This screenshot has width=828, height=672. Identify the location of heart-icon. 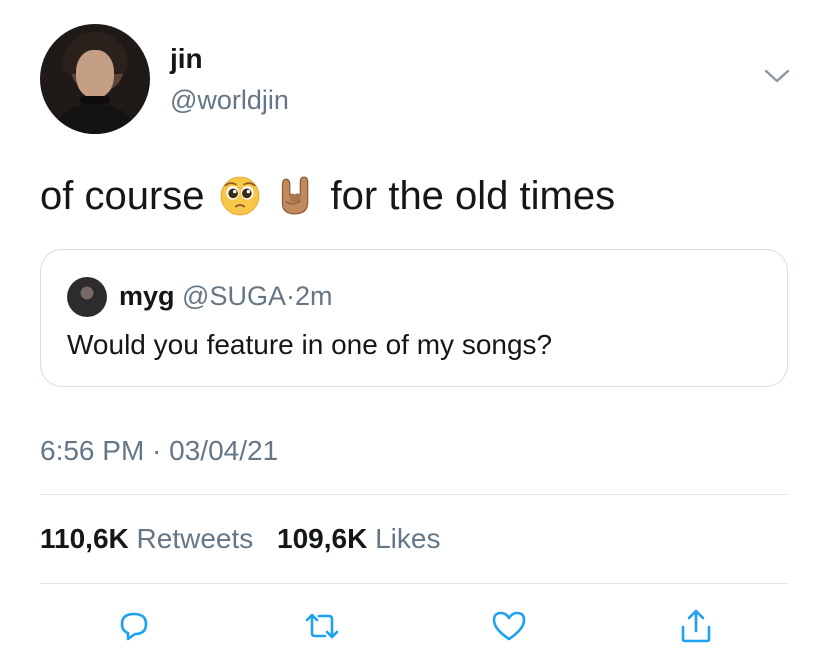
(509, 626).